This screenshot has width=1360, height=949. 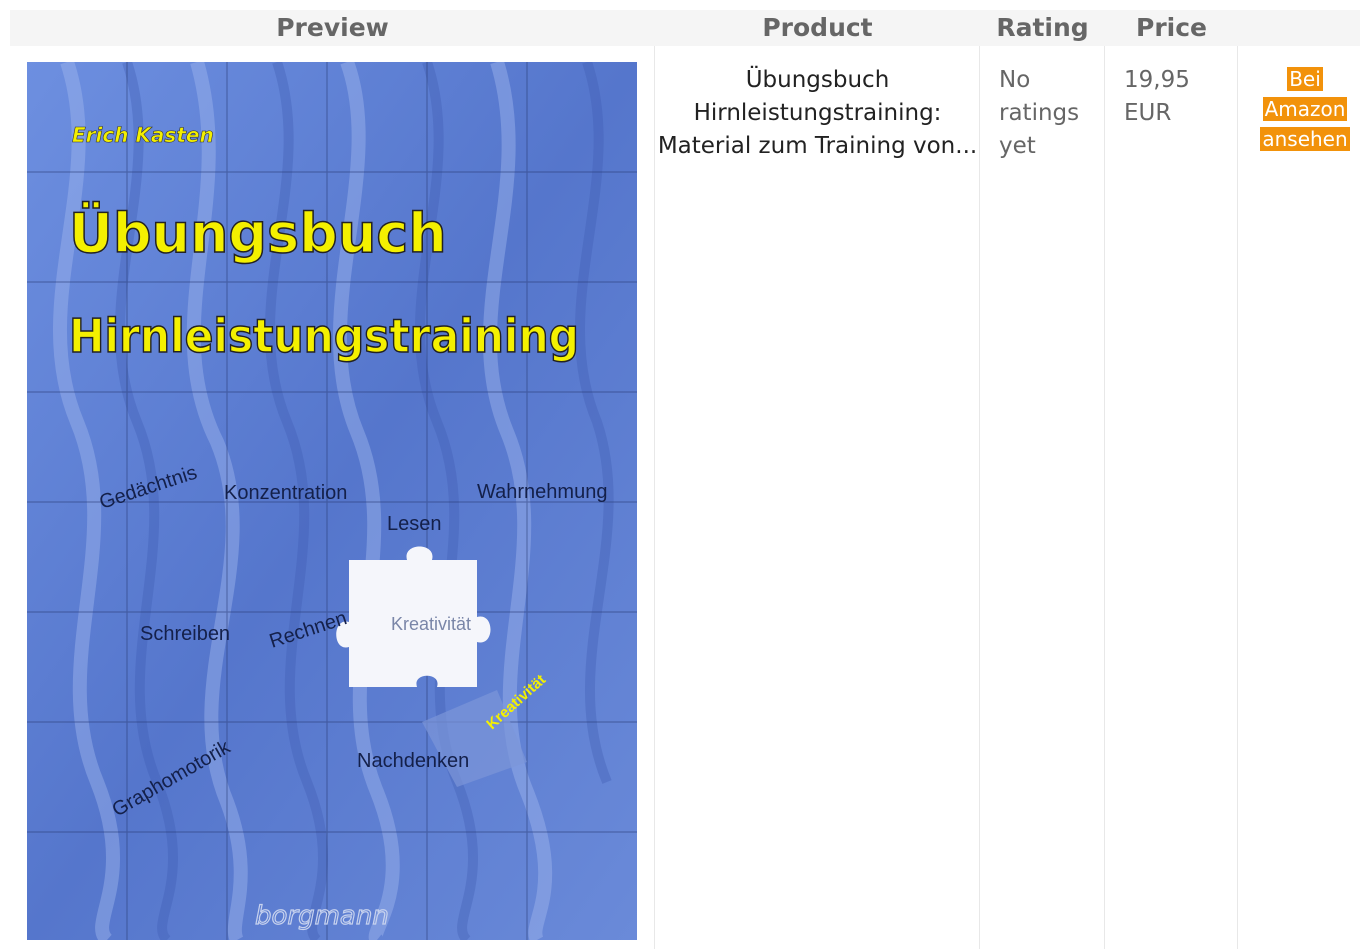 What do you see at coordinates (413, 761) in the screenshot?
I see `cover-word: Nachdenken` at bounding box center [413, 761].